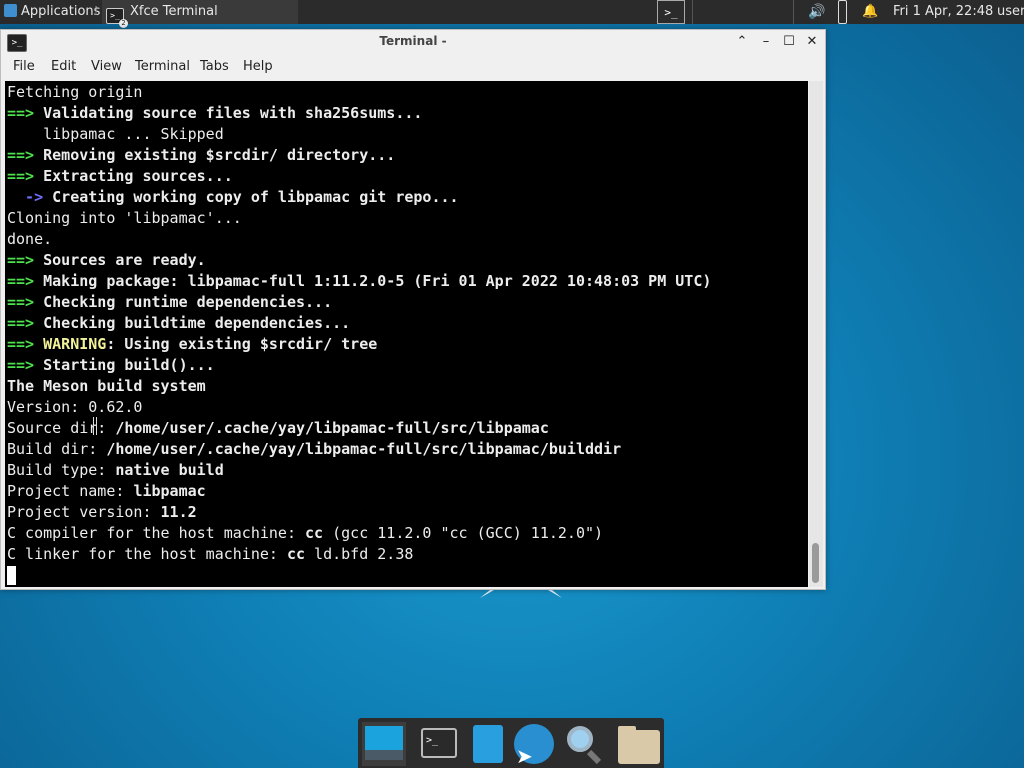 The width and height of the screenshot is (1024, 768). I want to click on terminal-line: done., so click(359, 239).